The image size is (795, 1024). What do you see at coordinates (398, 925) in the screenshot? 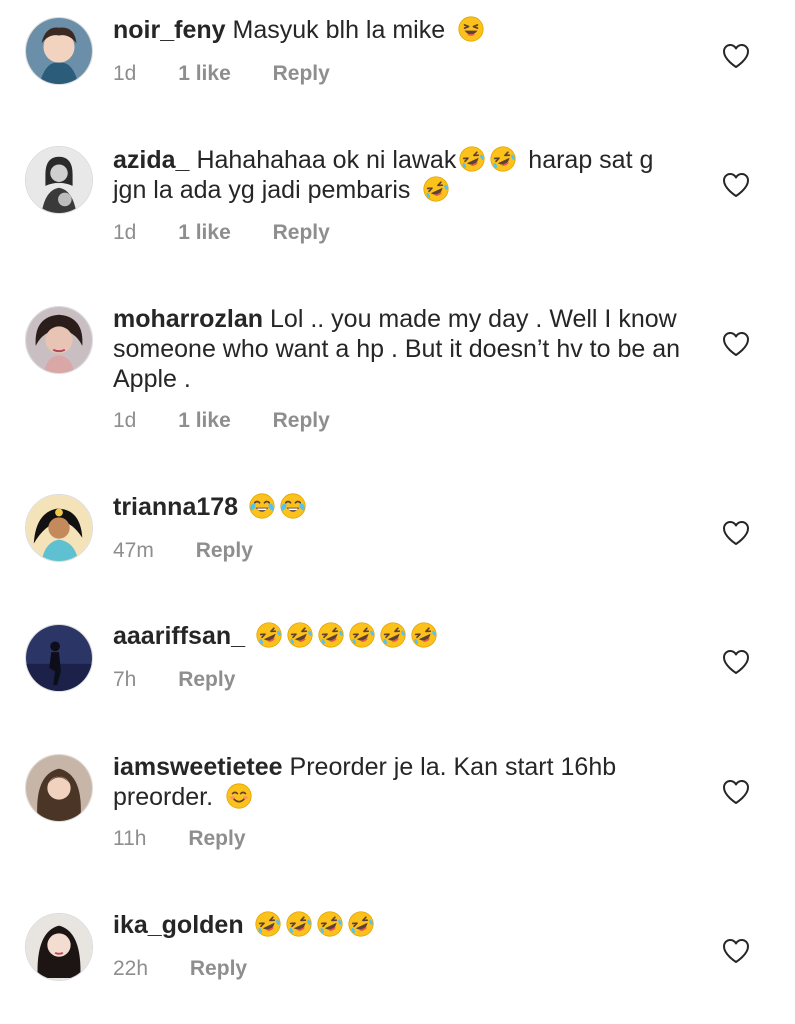
I see `comment-text: ika_golden` at bounding box center [398, 925].